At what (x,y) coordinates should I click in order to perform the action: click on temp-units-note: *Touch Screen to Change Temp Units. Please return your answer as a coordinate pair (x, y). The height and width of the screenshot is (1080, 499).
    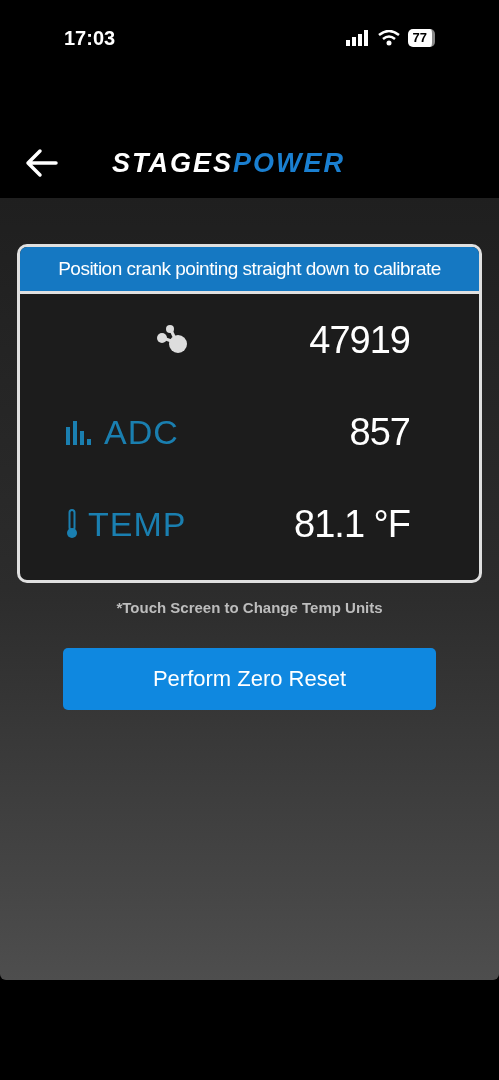
    Looking at the image, I should click on (249, 608).